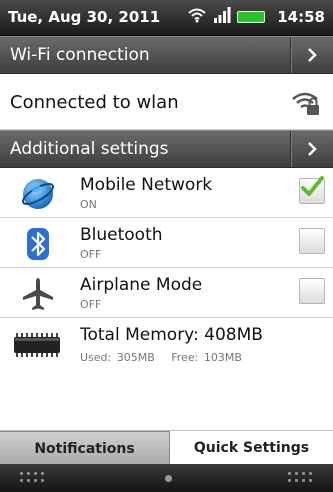  I want to click on wifi-status-row: Connected to wlan, so click(166, 103).